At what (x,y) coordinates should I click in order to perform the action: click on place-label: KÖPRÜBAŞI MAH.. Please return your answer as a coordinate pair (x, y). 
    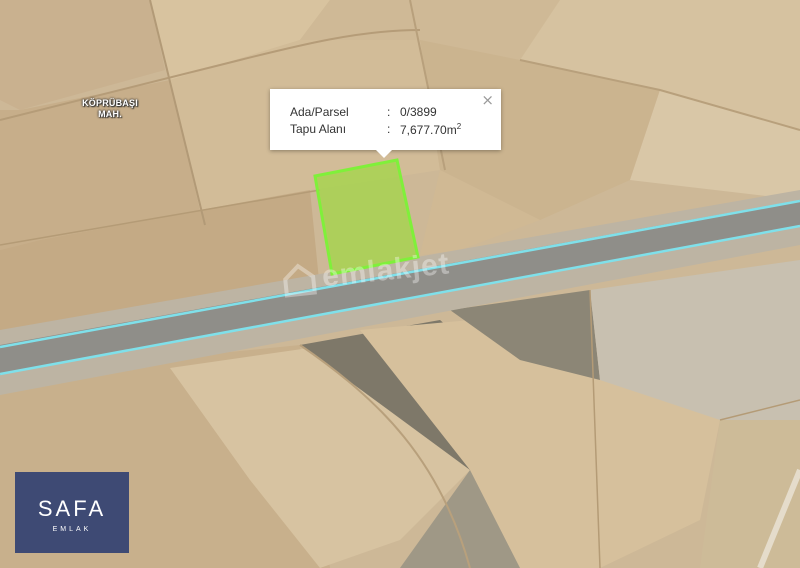
    Looking at the image, I should click on (110, 109).